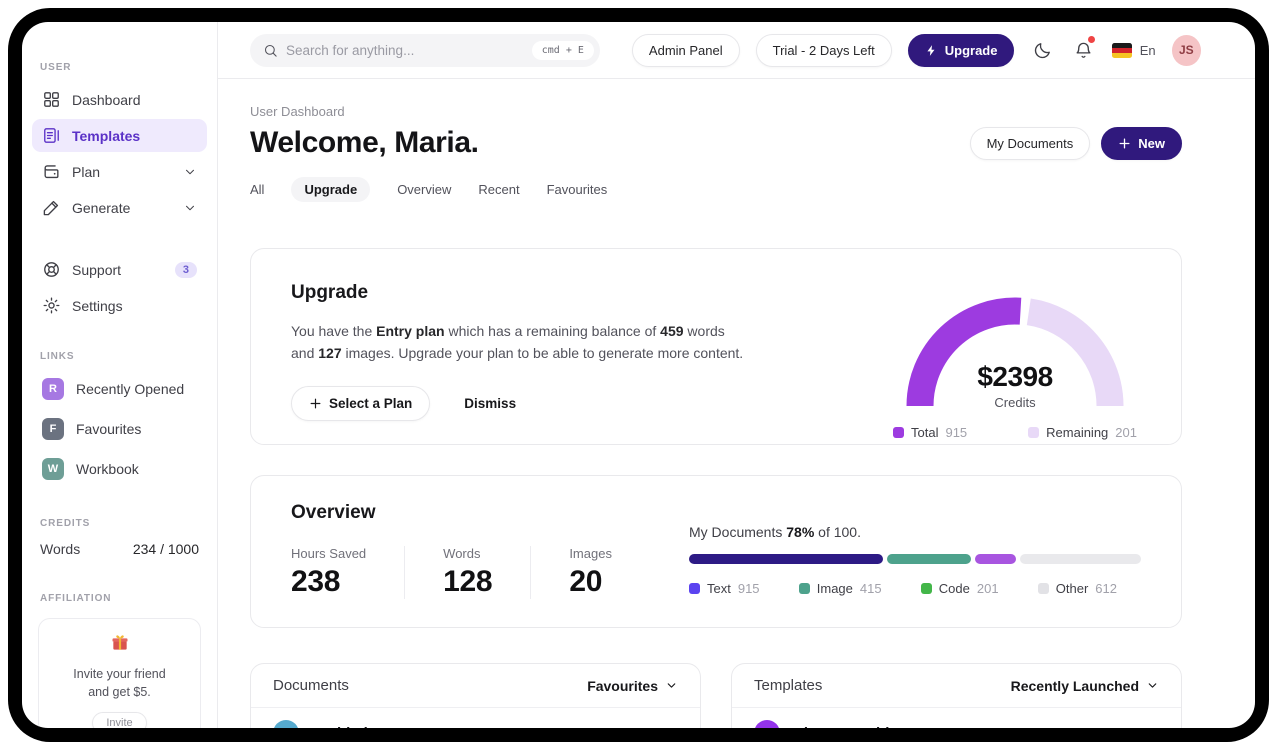 The height and width of the screenshot is (750, 1277). I want to click on sidebar-item-settings: Settings, so click(119, 305).